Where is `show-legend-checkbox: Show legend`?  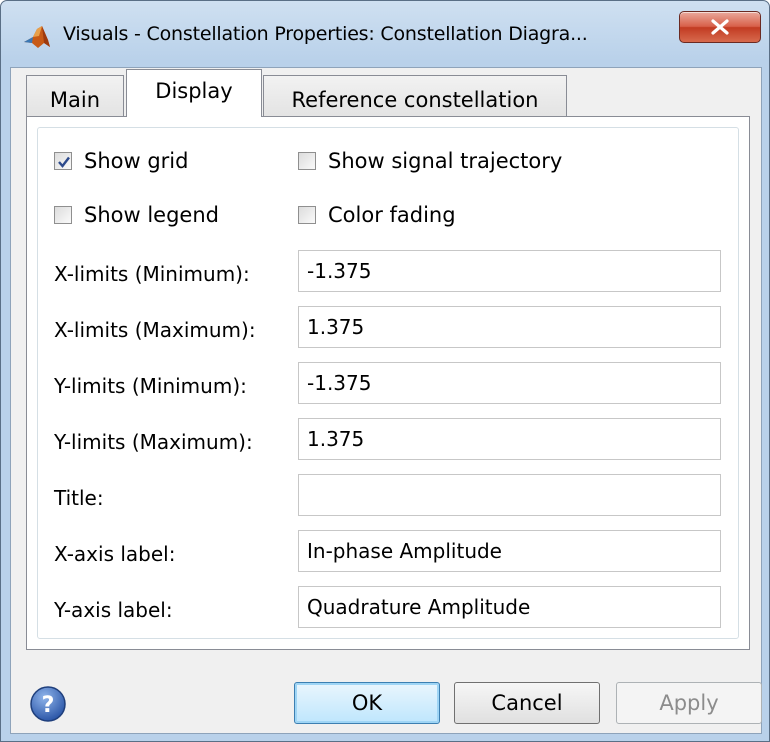
show-legend-checkbox: Show legend is located at coordinates (136, 215).